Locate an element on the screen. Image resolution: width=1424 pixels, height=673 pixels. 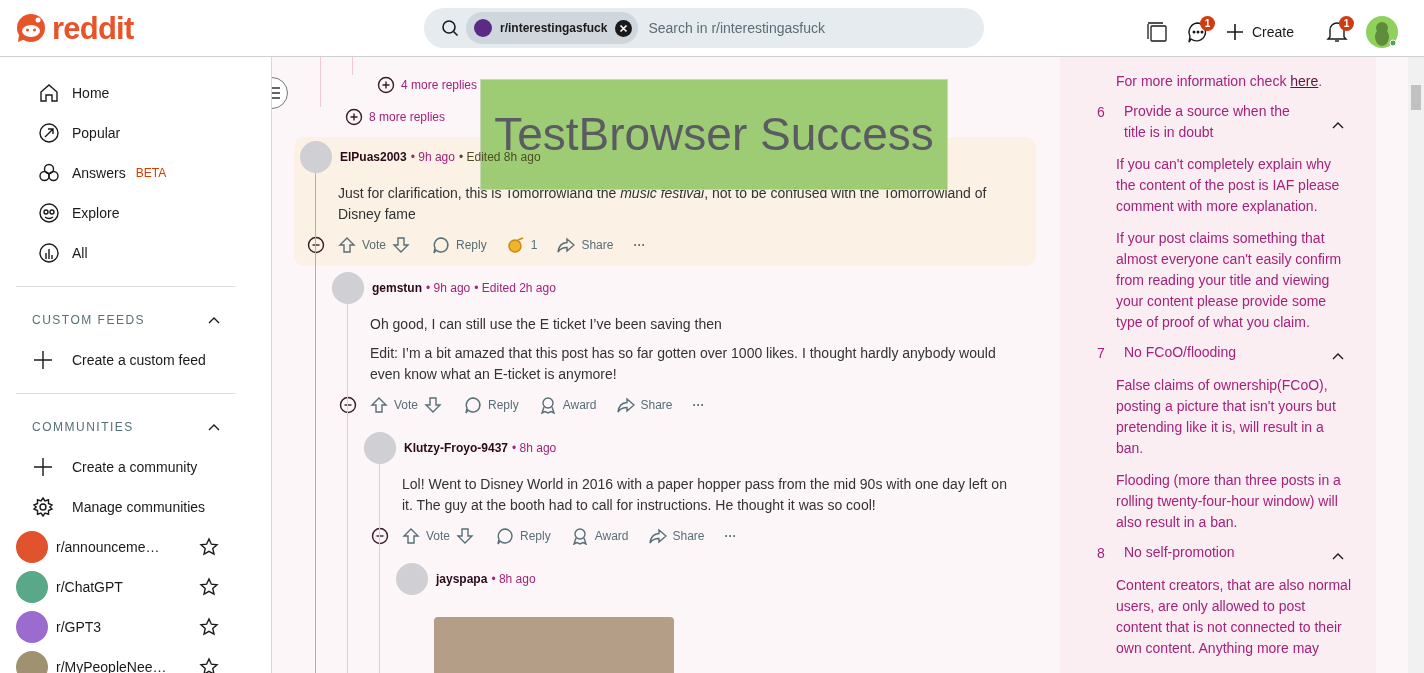
sidebar-item: Manage communities is located at coordinates (125, 507).